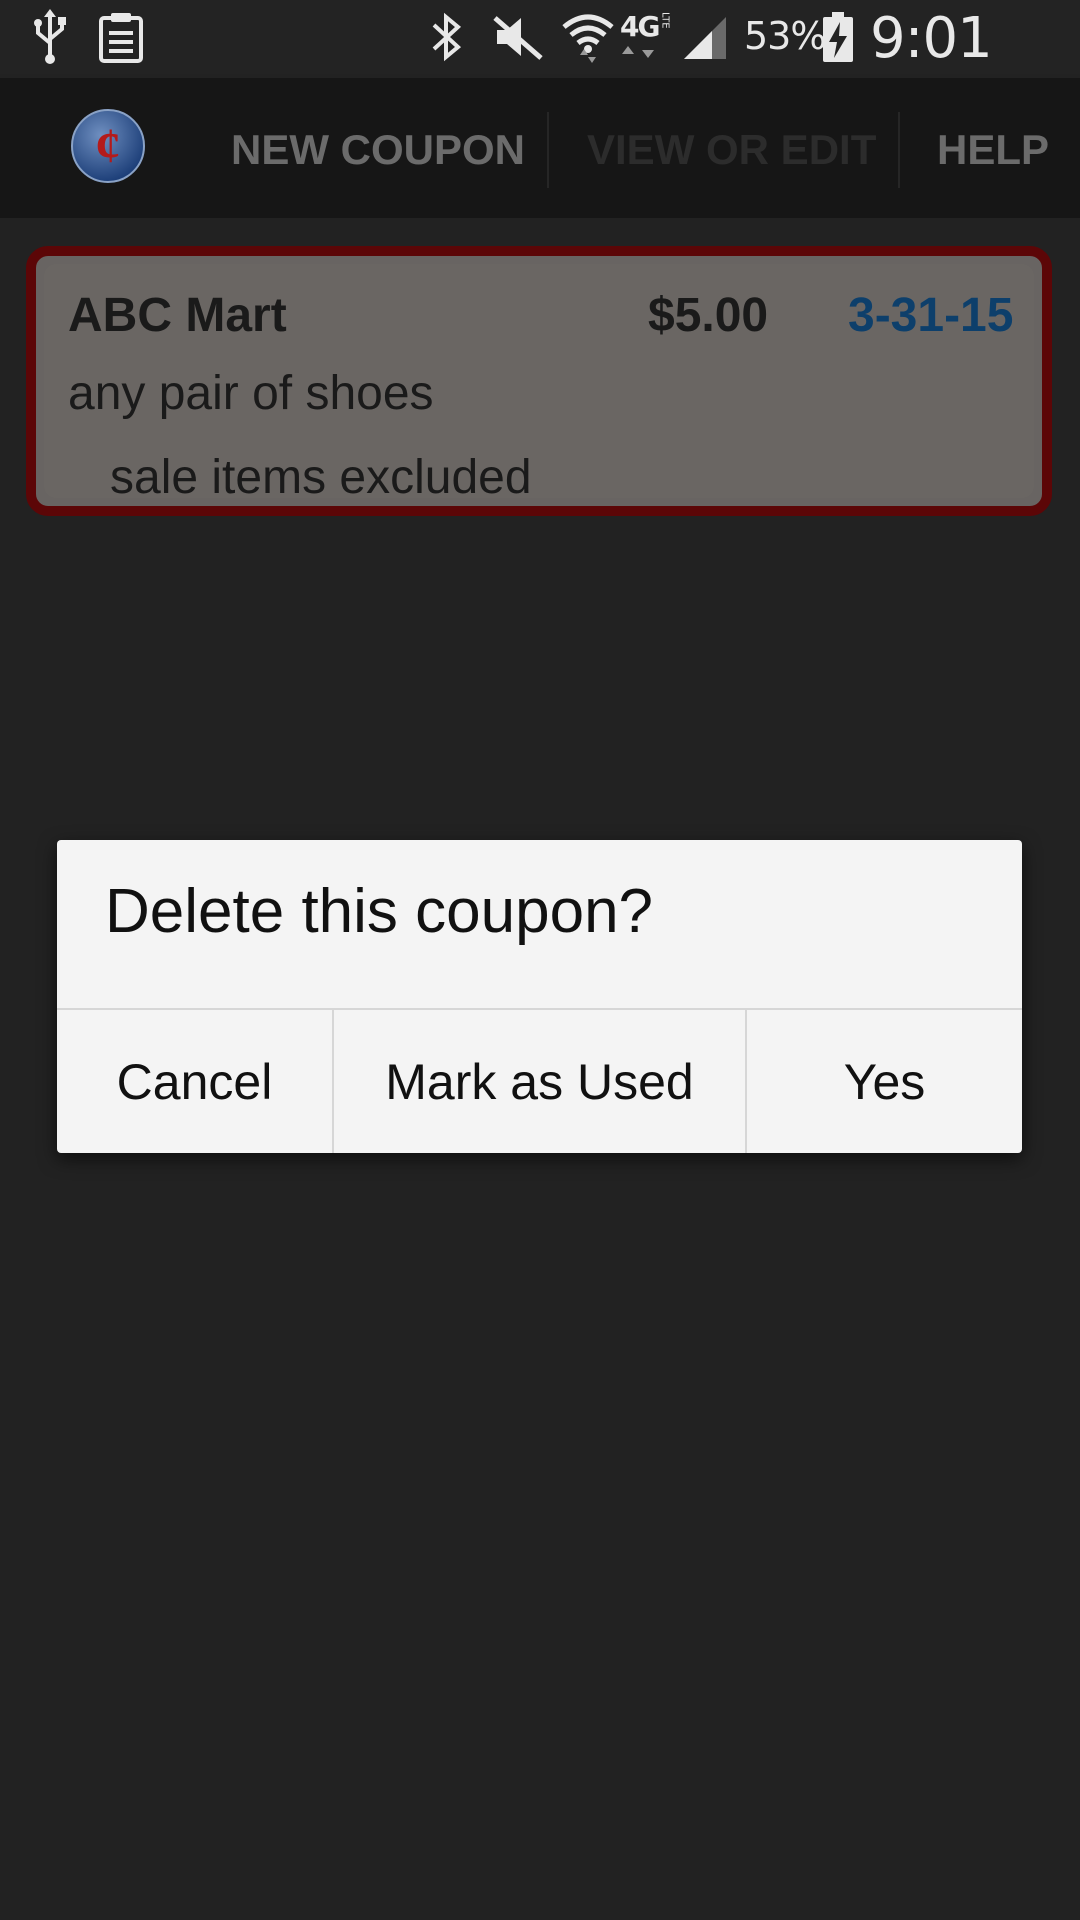  I want to click on battery-percent: 53%, so click(785, 36).